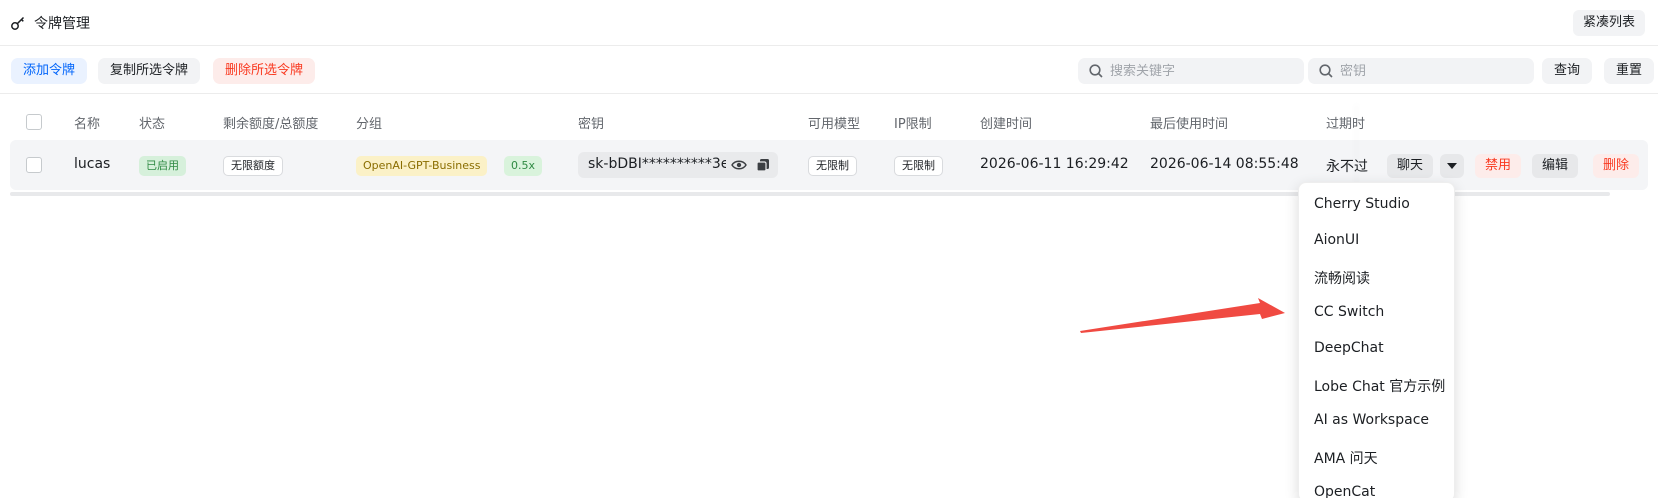 Image resolution: width=1658 pixels, height=498 pixels. What do you see at coordinates (149, 71) in the screenshot?
I see `copy-selected-button: 复制所选令牌` at bounding box center [149, 71].